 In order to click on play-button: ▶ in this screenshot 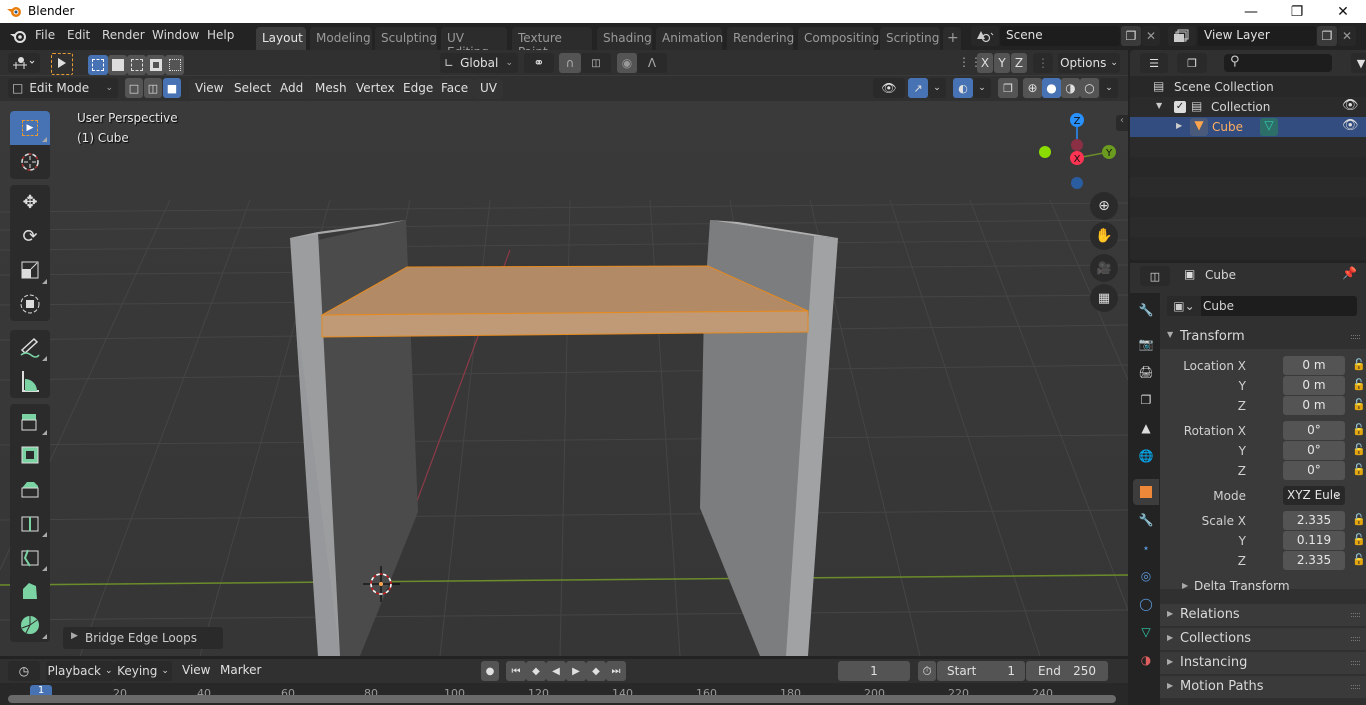, I will do `click(576, 671)`.